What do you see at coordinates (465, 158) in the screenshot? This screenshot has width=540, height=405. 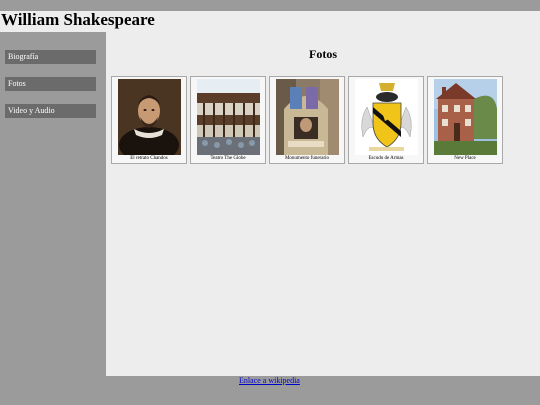 I see `photo-caption: New Place` at bounding box center [465, 158].